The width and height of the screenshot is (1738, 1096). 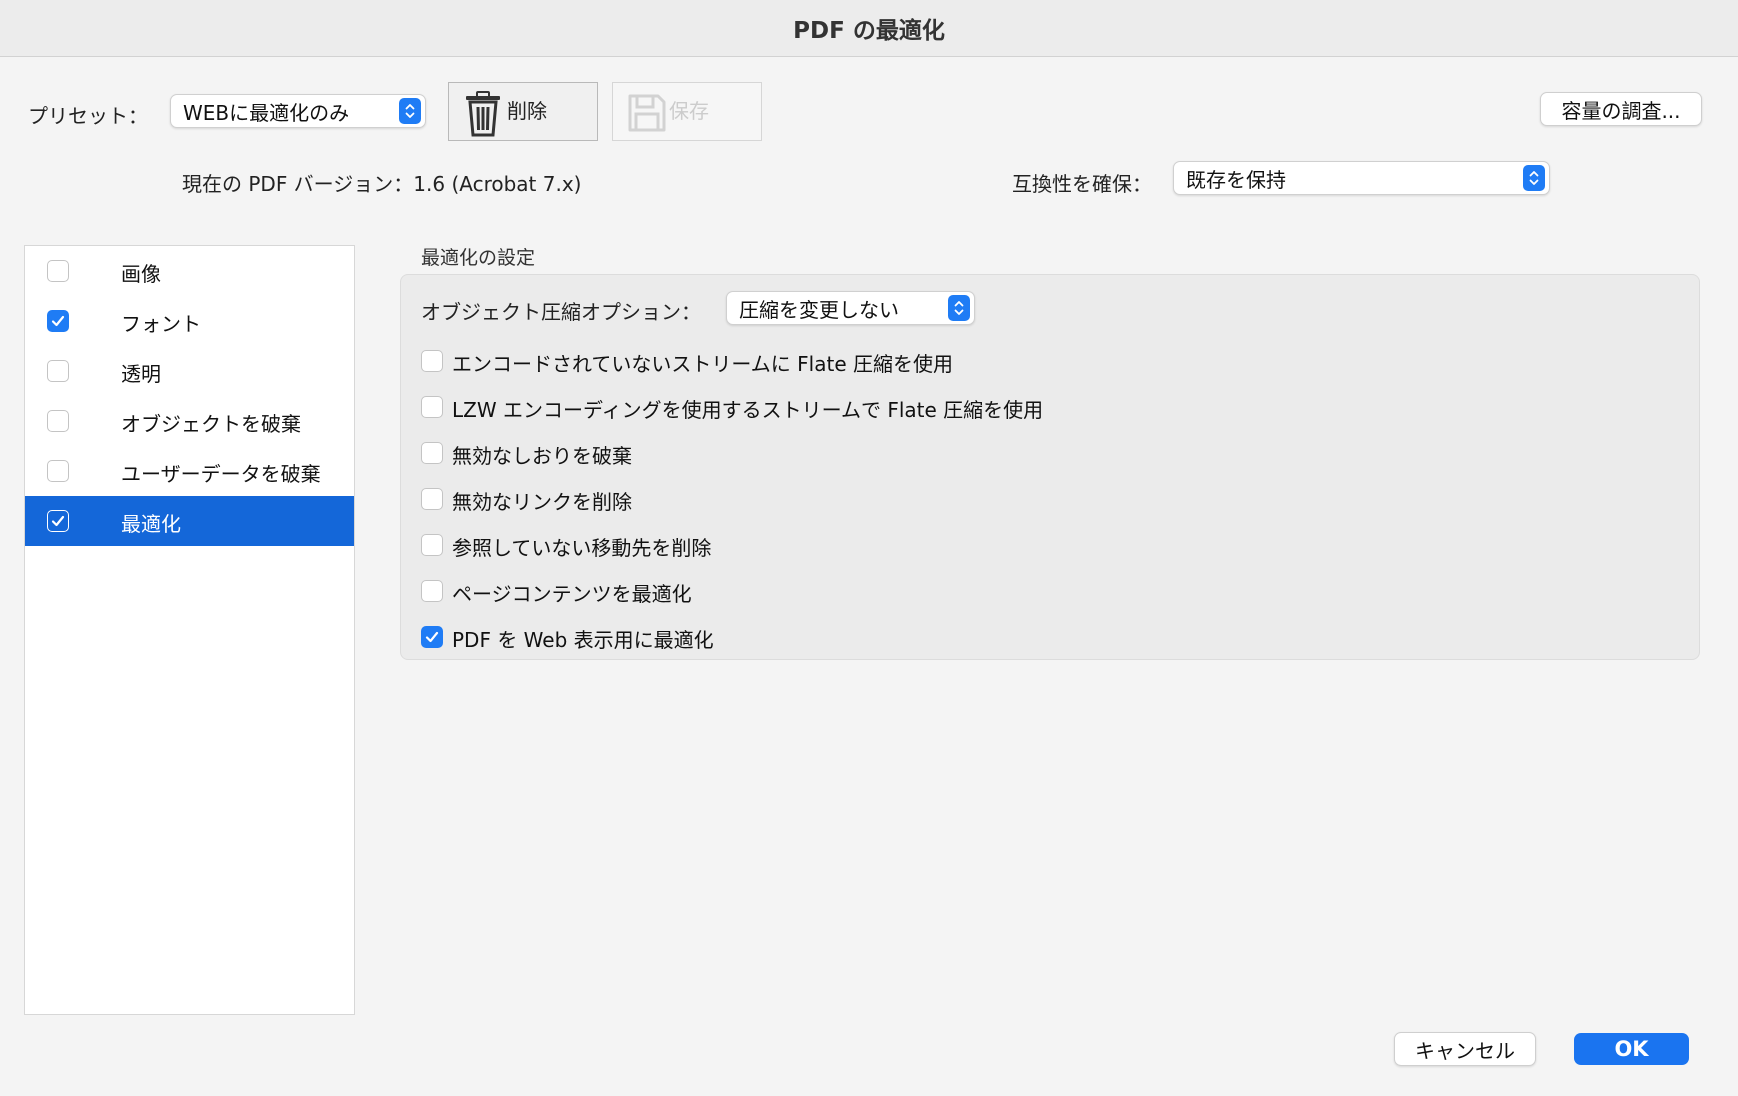 I want to click on discard-user-data-checkbox, so click(x=58, y=471).